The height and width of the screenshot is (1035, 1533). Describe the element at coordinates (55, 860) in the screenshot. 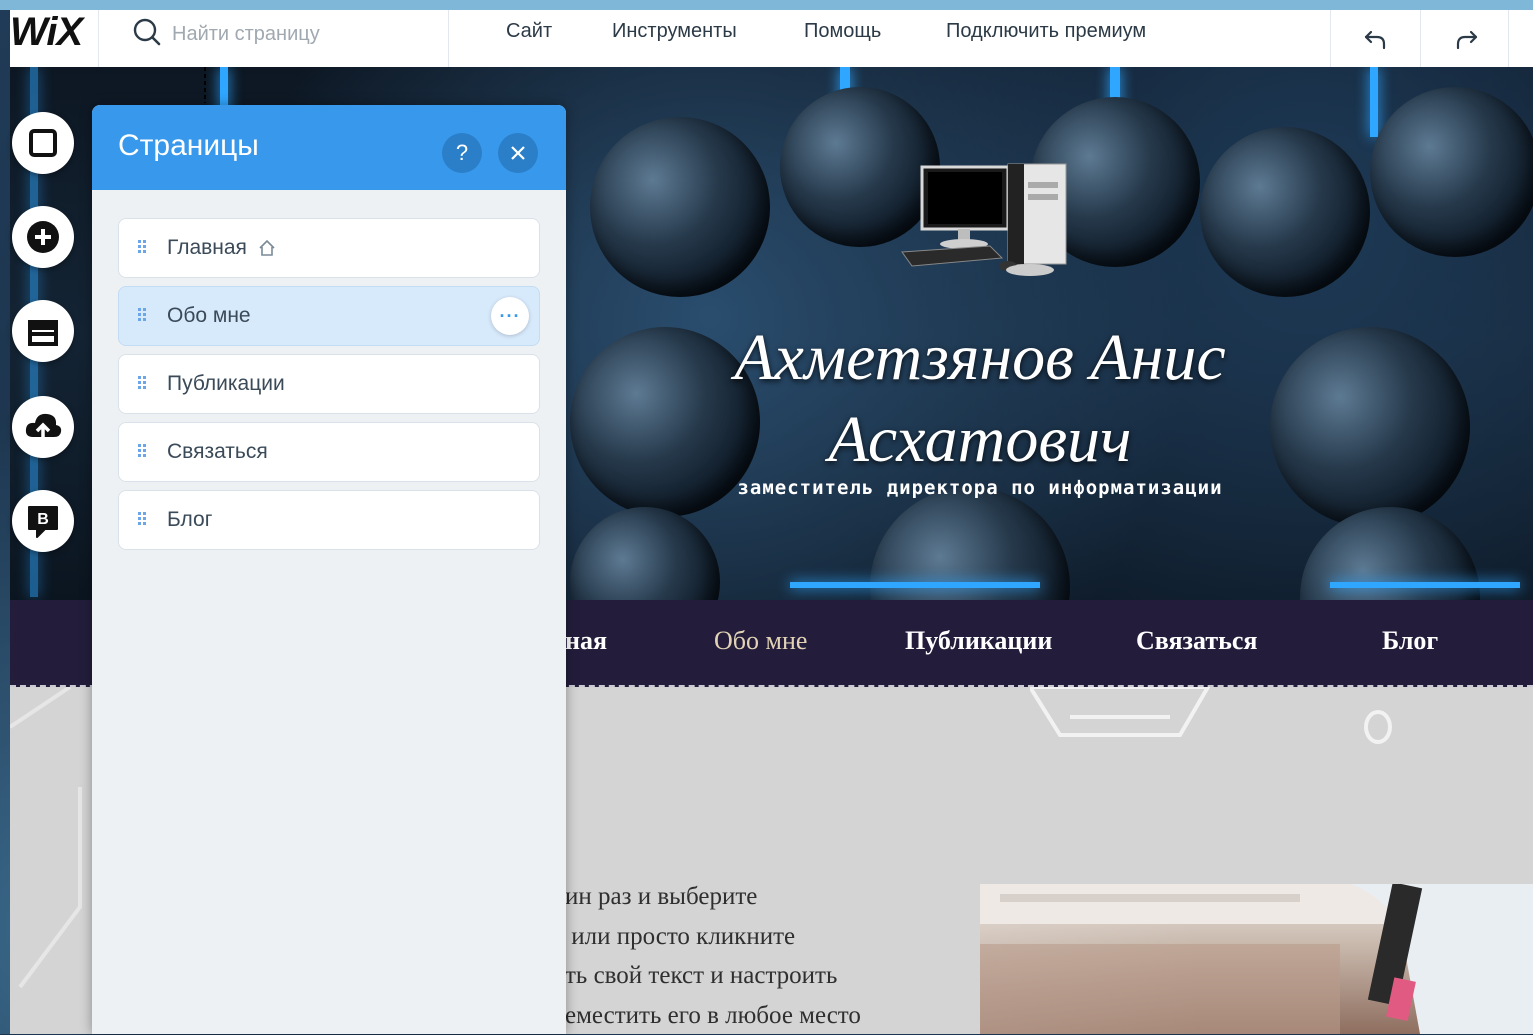

I see `molecule-decor` at that location.